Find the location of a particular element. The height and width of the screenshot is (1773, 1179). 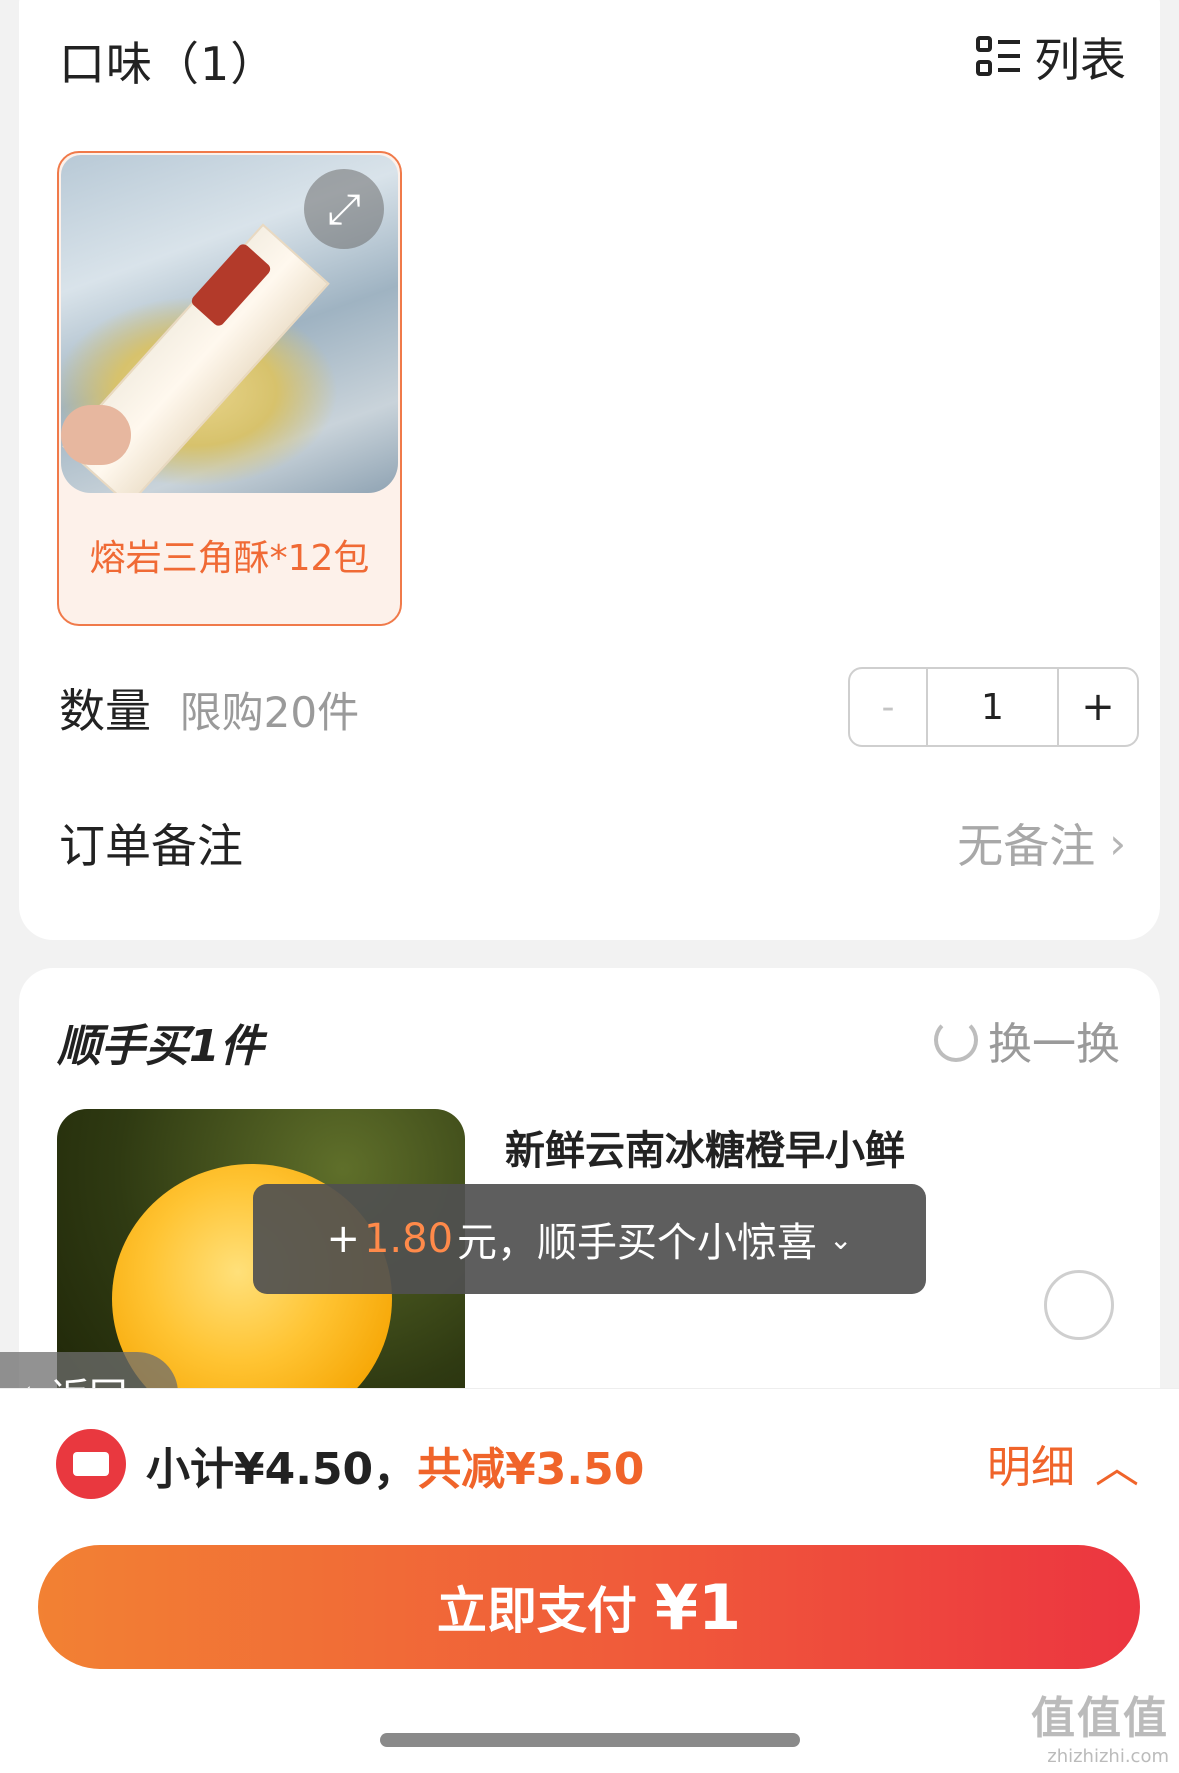

flavor-option-card: ⤢ 熔岩三角酥*12包 is located at coordinates (229, 388).